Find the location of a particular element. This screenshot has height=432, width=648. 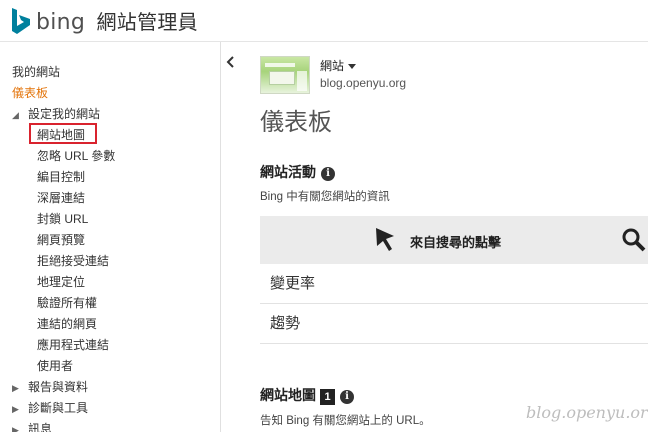

sidebar-item-ignore-url-params: 忽略 URL 參數 is located at coordinates (76, 156).